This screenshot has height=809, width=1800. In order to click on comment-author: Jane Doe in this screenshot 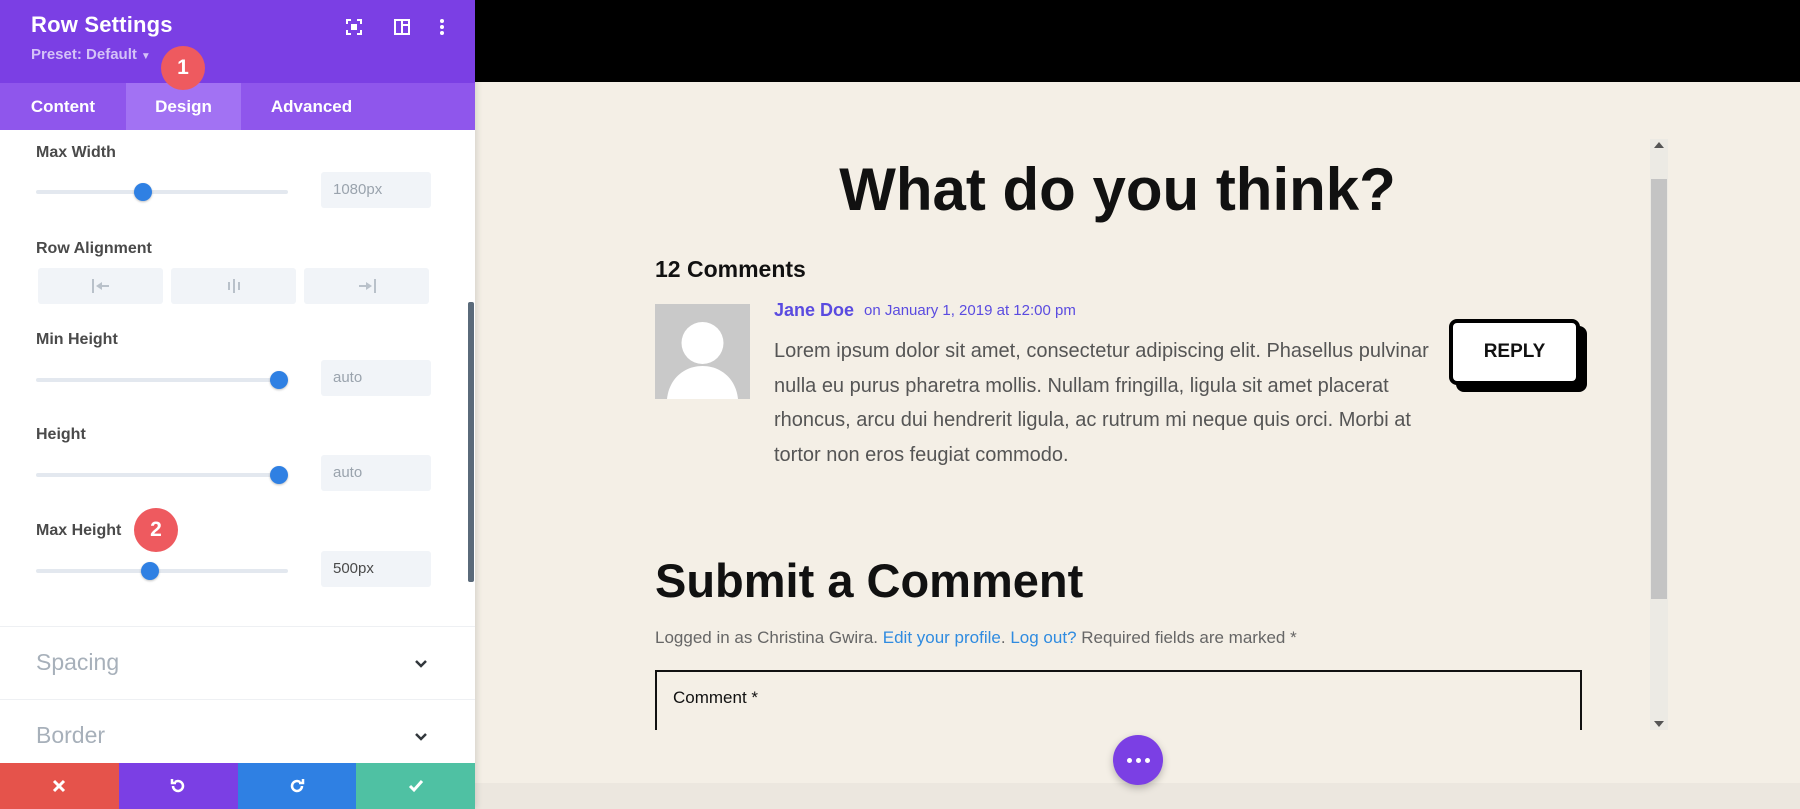, I will do `click(814, 310)`.